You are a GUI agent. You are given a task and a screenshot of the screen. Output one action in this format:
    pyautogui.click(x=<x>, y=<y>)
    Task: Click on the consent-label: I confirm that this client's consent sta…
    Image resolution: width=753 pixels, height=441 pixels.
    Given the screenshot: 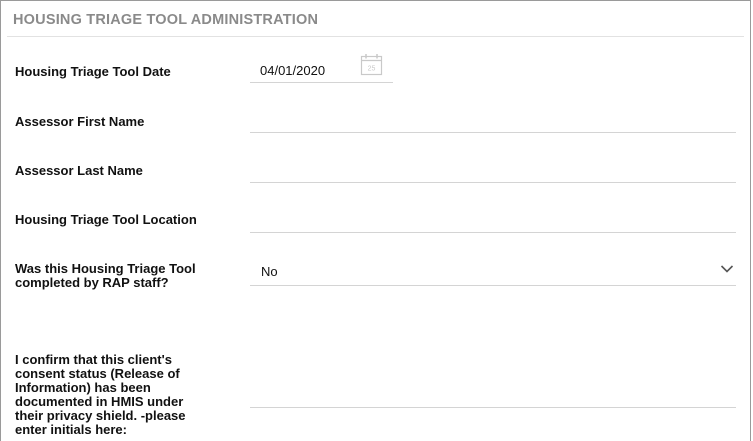 What is the action you would take?
    pyautogui.click(x=122, y=395)
    